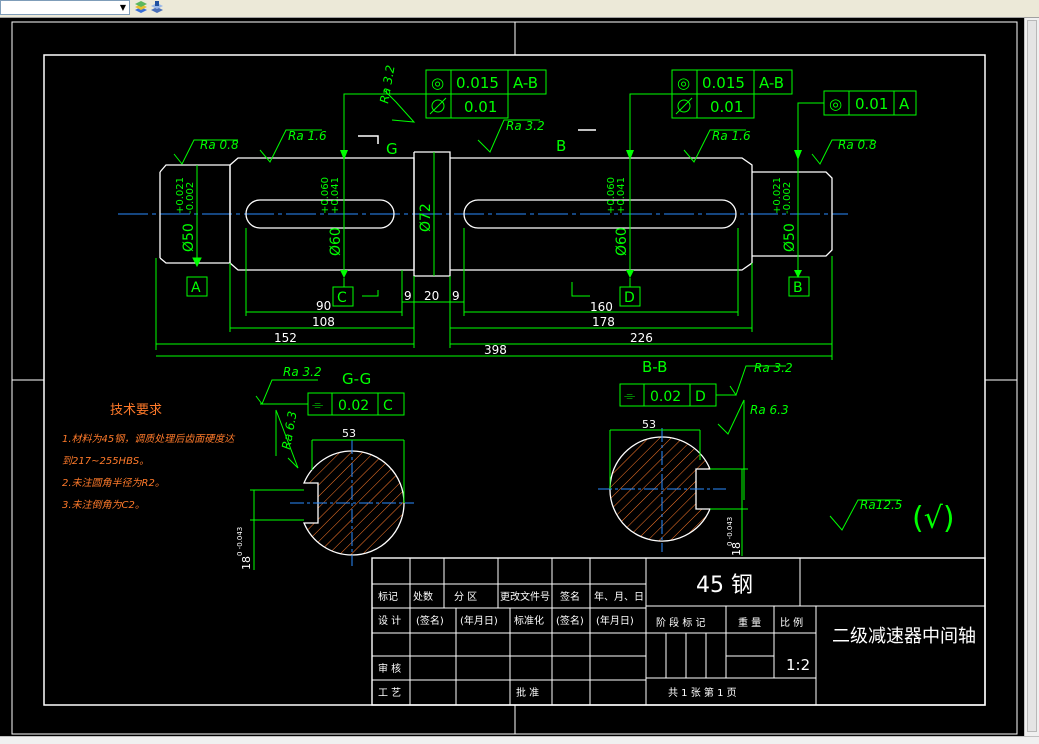 This screenshot has height=744, width=1039. Describe the element at coordinates (529, 620) in the screenshot. I see `tb-bzh: 标准化` at that location.